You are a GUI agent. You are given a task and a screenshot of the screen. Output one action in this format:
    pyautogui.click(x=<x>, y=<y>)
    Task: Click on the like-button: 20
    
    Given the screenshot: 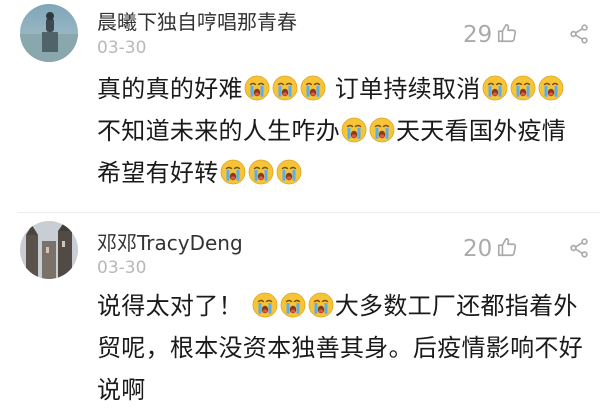 What is the action you would take?
    pyautogui.click(x=490, y=249)
    